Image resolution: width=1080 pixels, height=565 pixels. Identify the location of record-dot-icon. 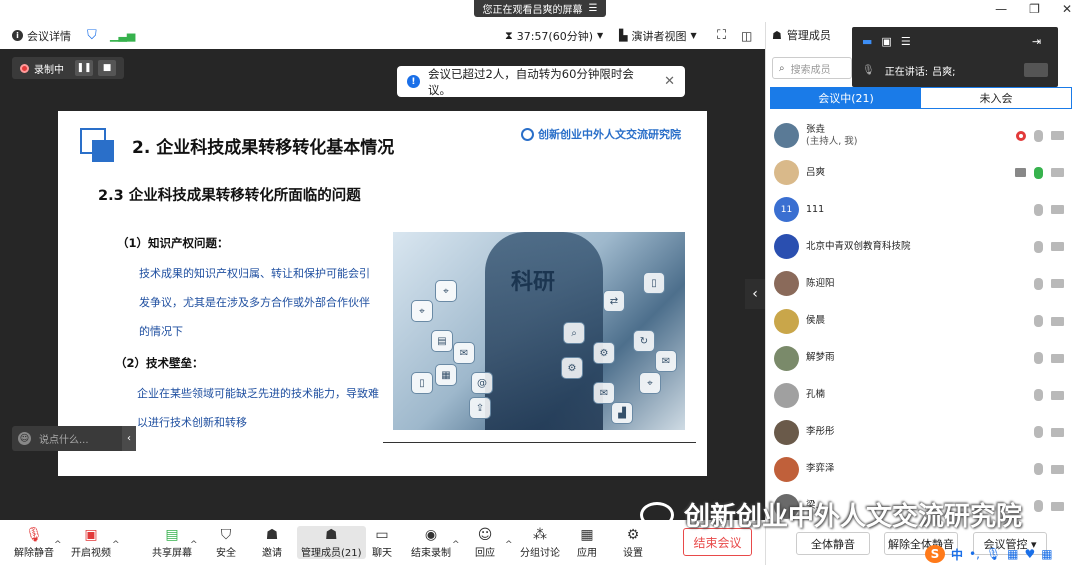
(24, 68).